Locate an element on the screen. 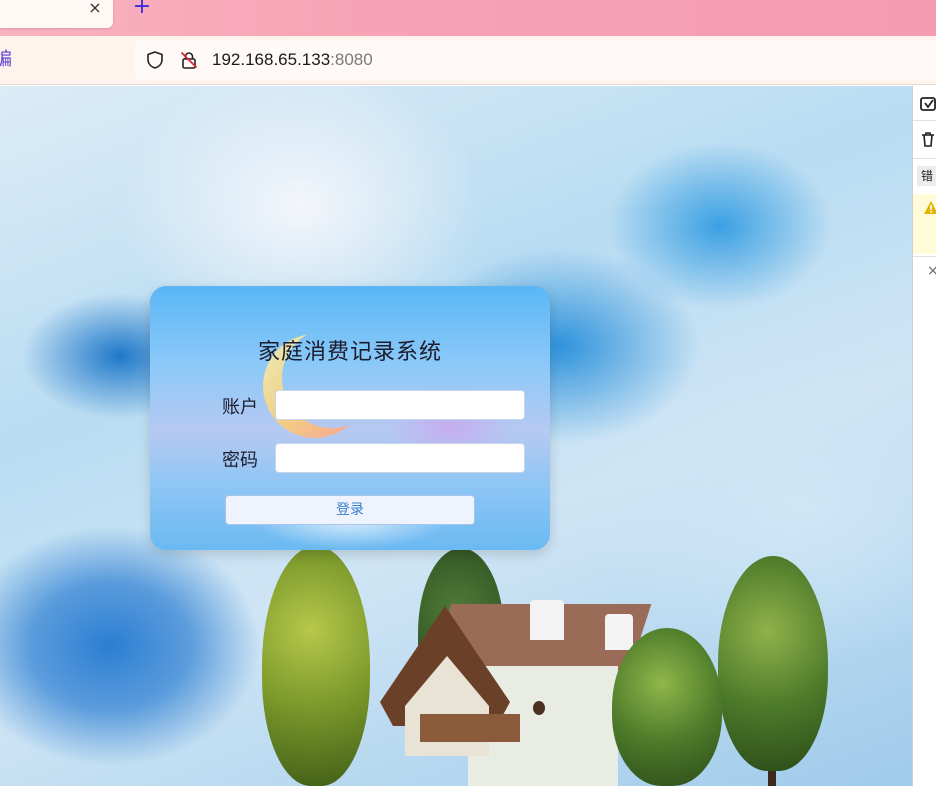  devtools-panel: 错 × is located at coordinates (924, 436).